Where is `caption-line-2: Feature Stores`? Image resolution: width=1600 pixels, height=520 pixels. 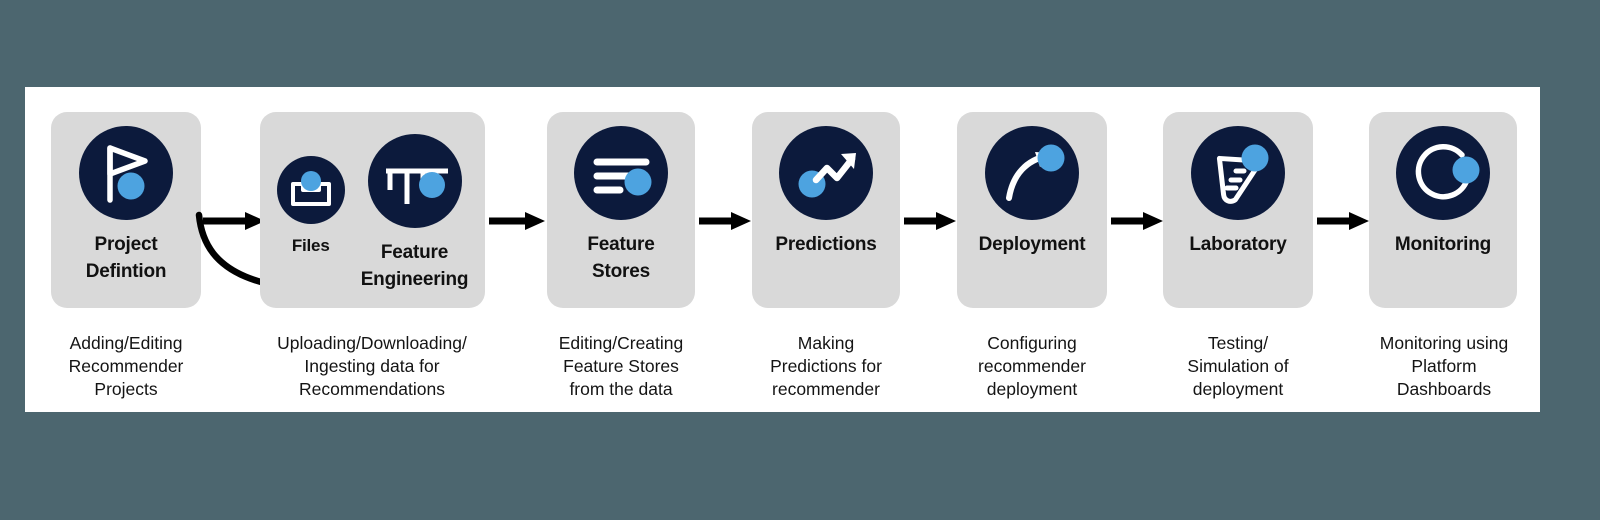 caption-line-2: Feature Stores is located at coordinates (621, 365).